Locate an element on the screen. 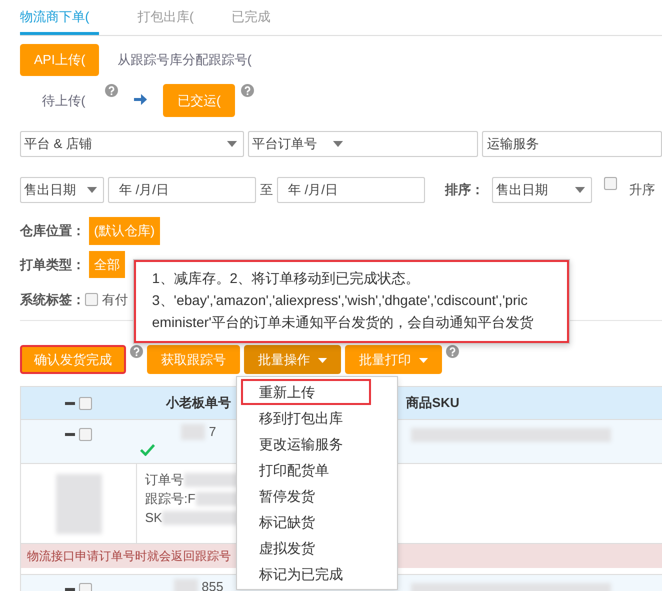 The image size is (662, 591). arrow-icon is located at coordinates (141, 99).